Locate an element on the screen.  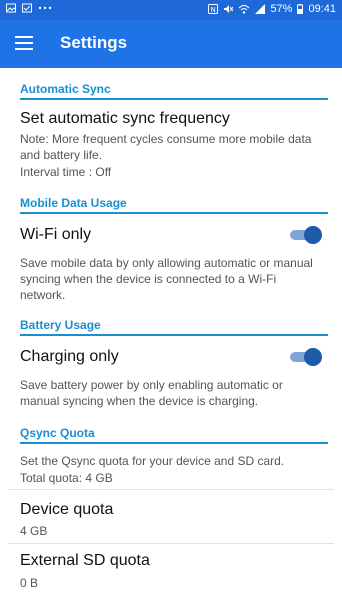
status-bar: N 57% 09:41 is located at coordinates (171, 10).